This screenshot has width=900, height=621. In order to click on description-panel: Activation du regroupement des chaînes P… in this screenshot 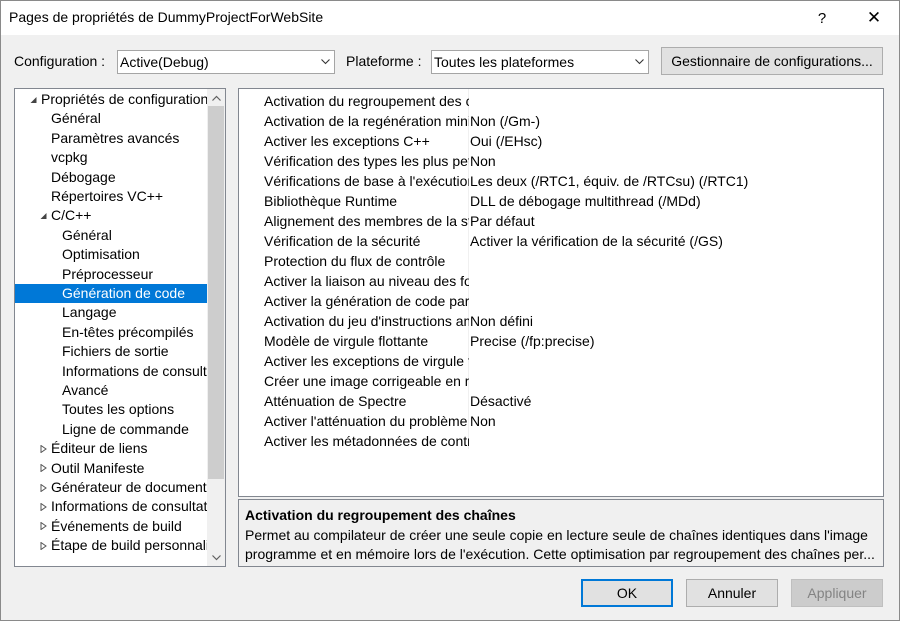, I will do `click(561, 533)`.